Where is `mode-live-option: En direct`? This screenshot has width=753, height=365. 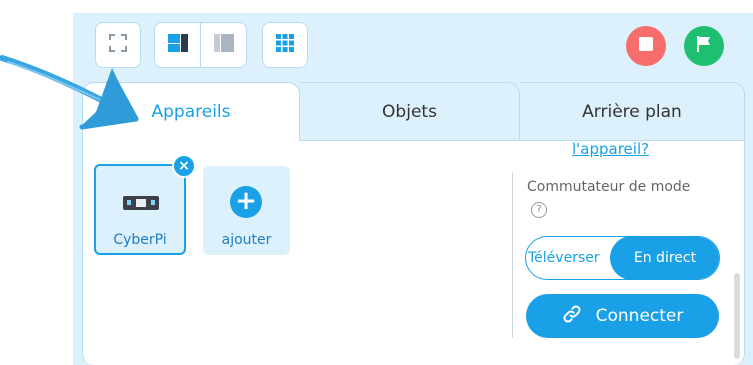
mode-live-option: En direct is located at coordinates (664, 258).